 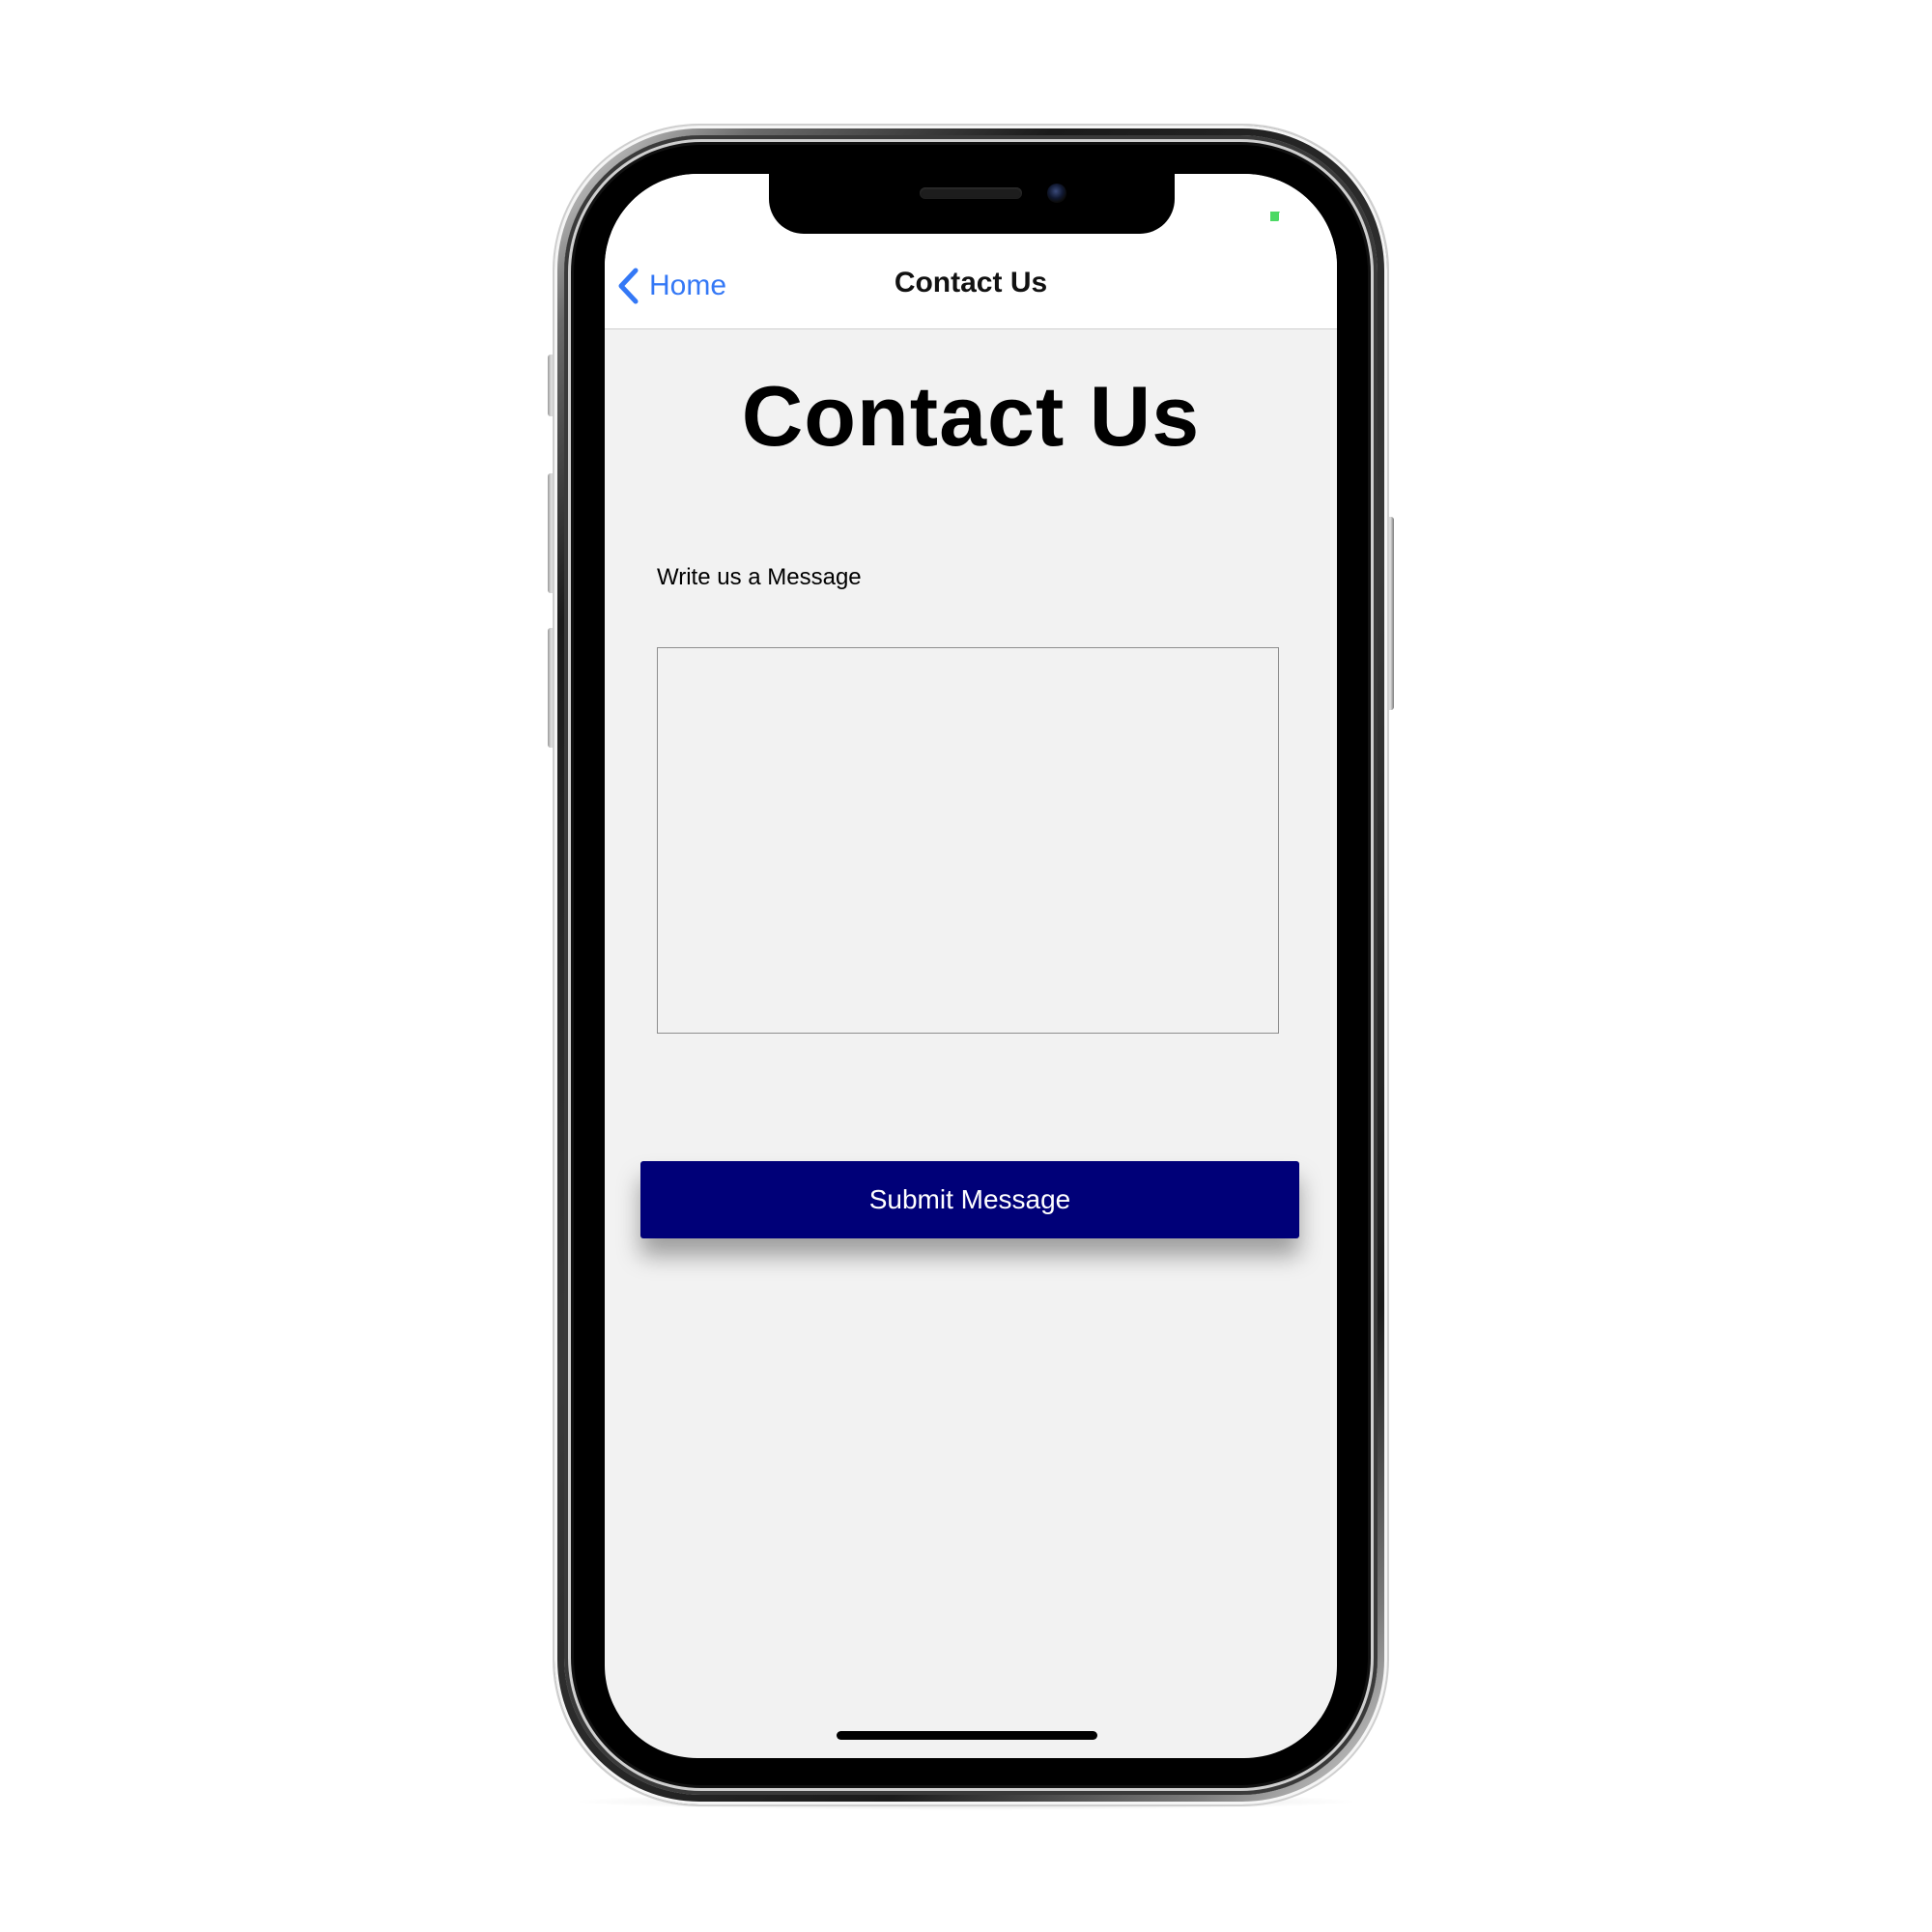 I want to click on message-label: Write us a Message, so click(x=759, y=577).